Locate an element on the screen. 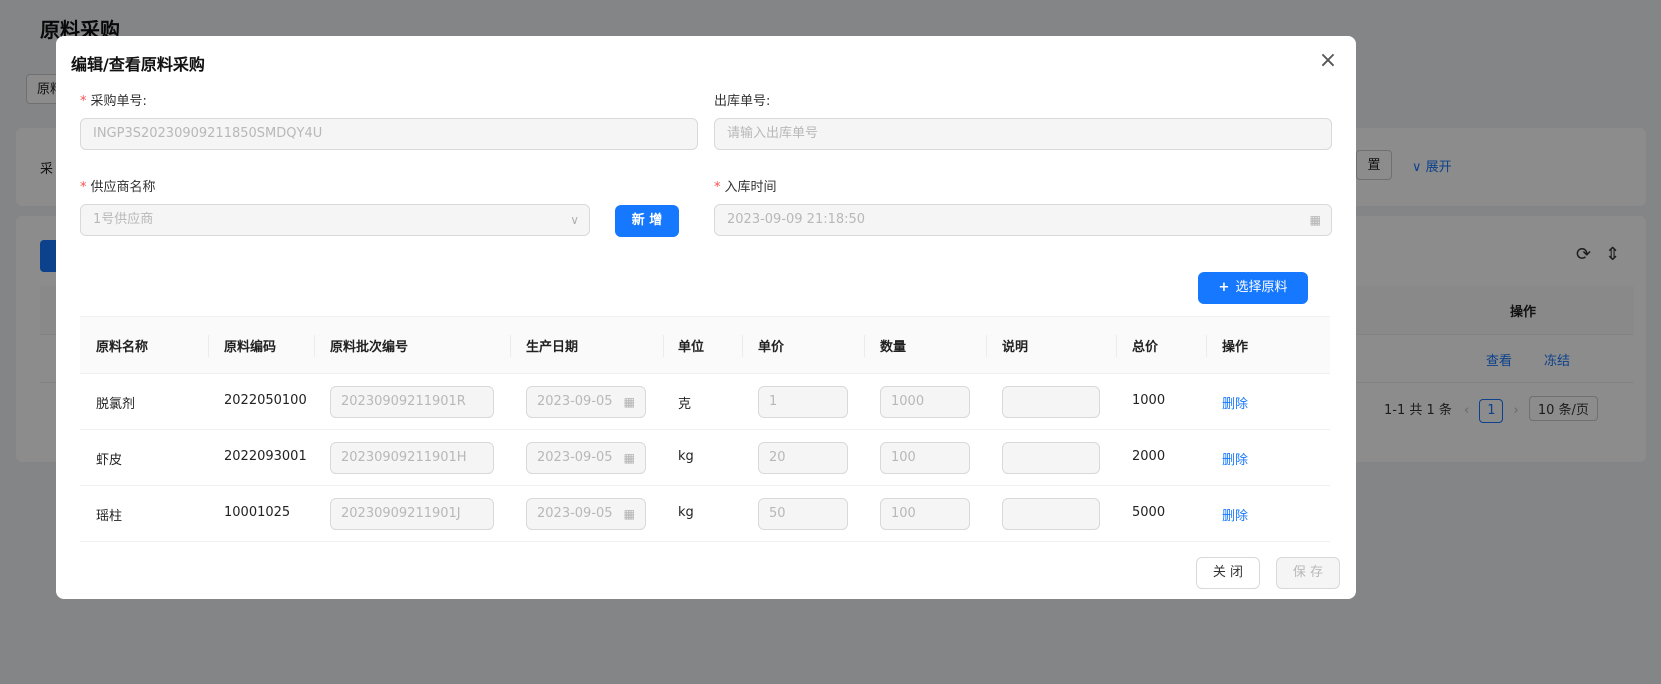  purchase-no-input: INGP3S20230909211850SMDQY4U is located at coordinates (389, 134).